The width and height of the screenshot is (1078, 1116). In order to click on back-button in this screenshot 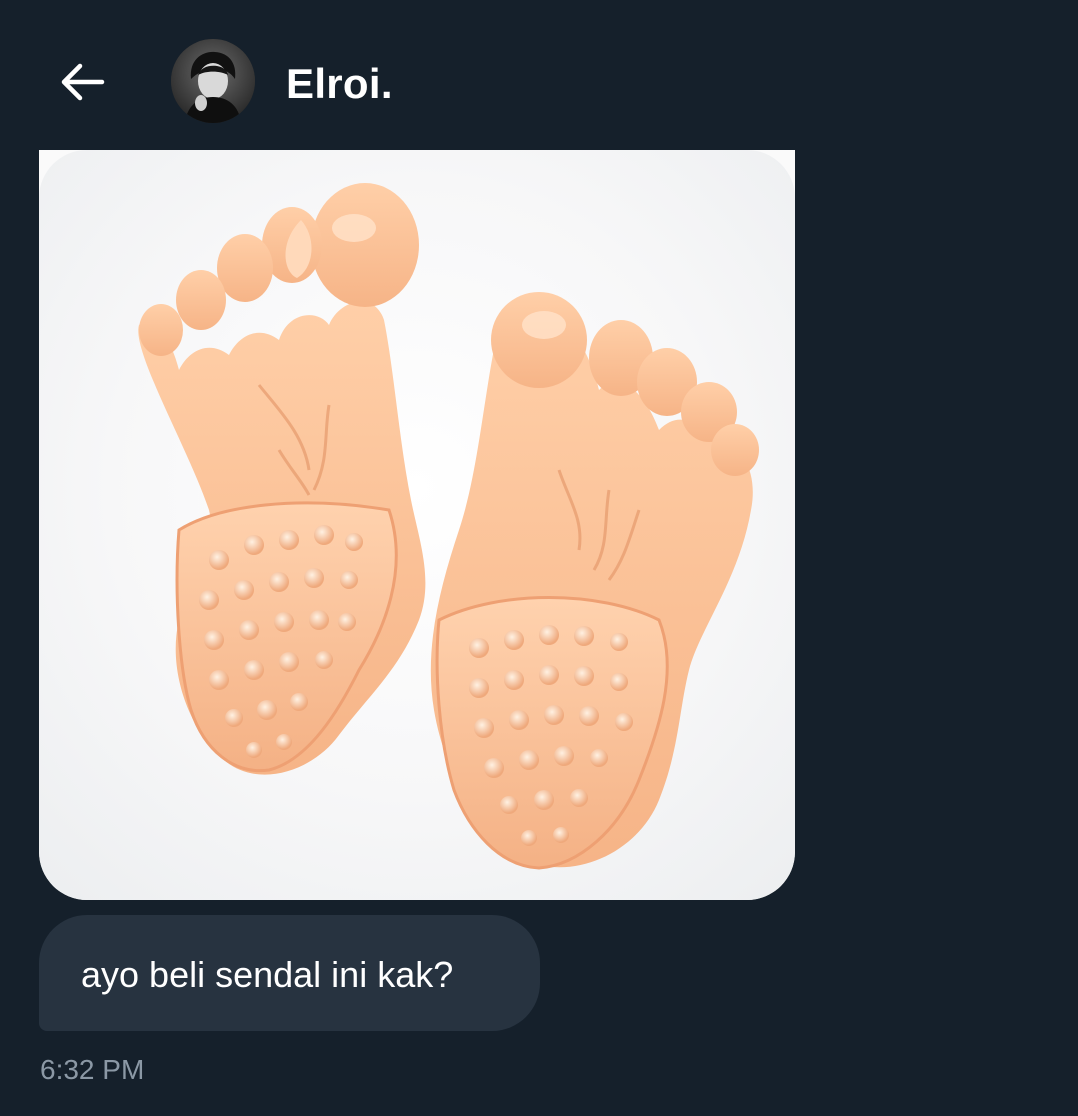, I will do `click(82, 82)`.